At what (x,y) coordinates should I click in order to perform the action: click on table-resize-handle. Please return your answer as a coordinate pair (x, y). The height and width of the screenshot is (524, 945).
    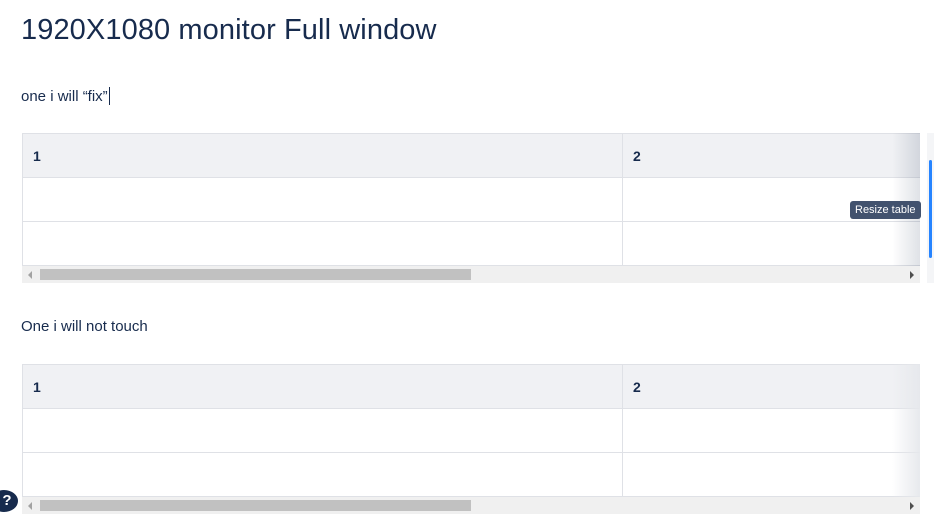
    Looking at the image, I should click on (930, 209).